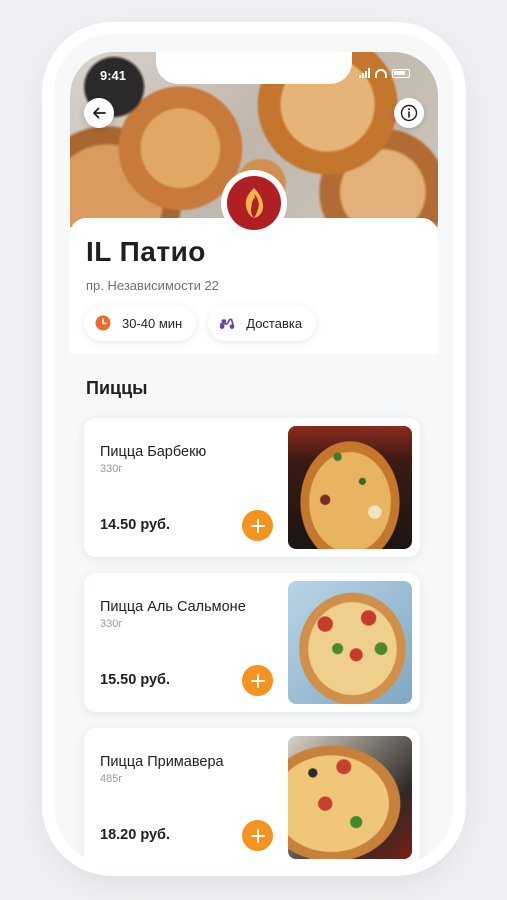 This screenshot has height=900, width=507. I want to click on back-button, so click(99, 113).